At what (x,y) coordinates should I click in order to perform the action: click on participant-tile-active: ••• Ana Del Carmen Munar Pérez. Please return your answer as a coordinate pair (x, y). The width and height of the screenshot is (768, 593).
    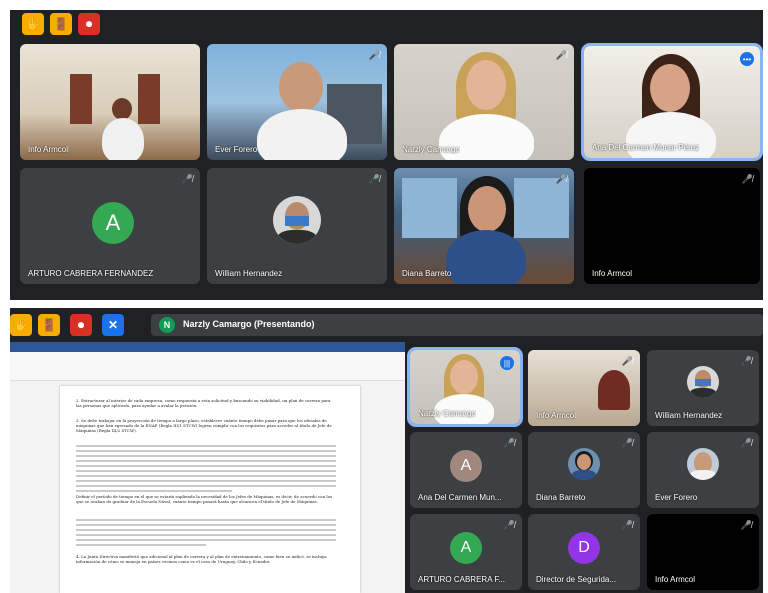
    Looking at the image, I should click on (672, 102).